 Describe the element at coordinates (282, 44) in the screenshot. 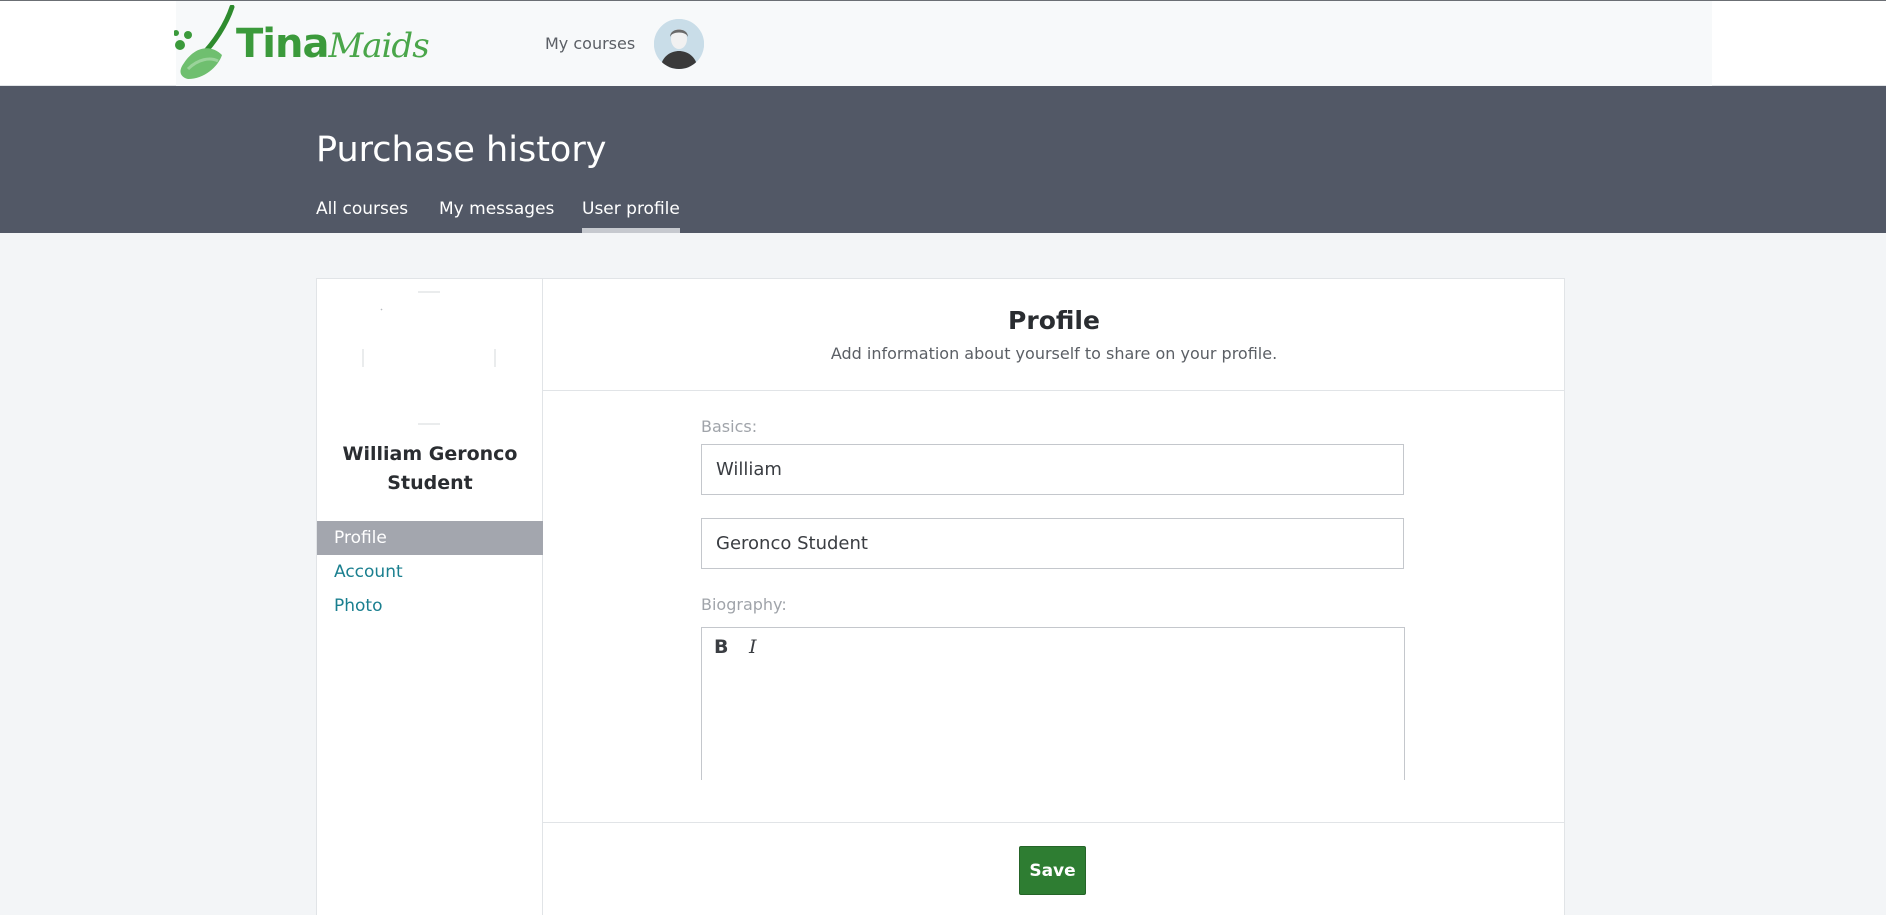

I see `logo-word-tina: Tina` at that location.